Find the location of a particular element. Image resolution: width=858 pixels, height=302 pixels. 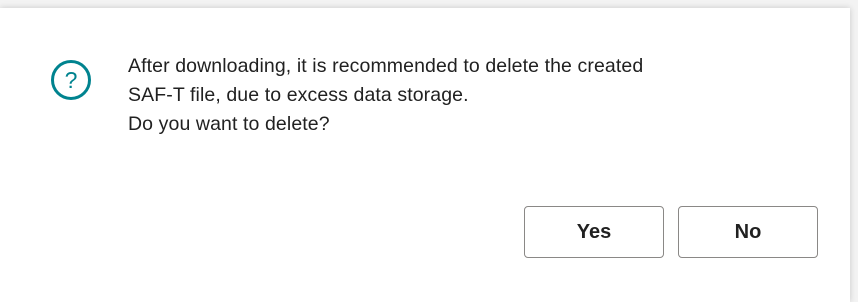

question-circle-icon: ? is located at coordinates (71, 80).